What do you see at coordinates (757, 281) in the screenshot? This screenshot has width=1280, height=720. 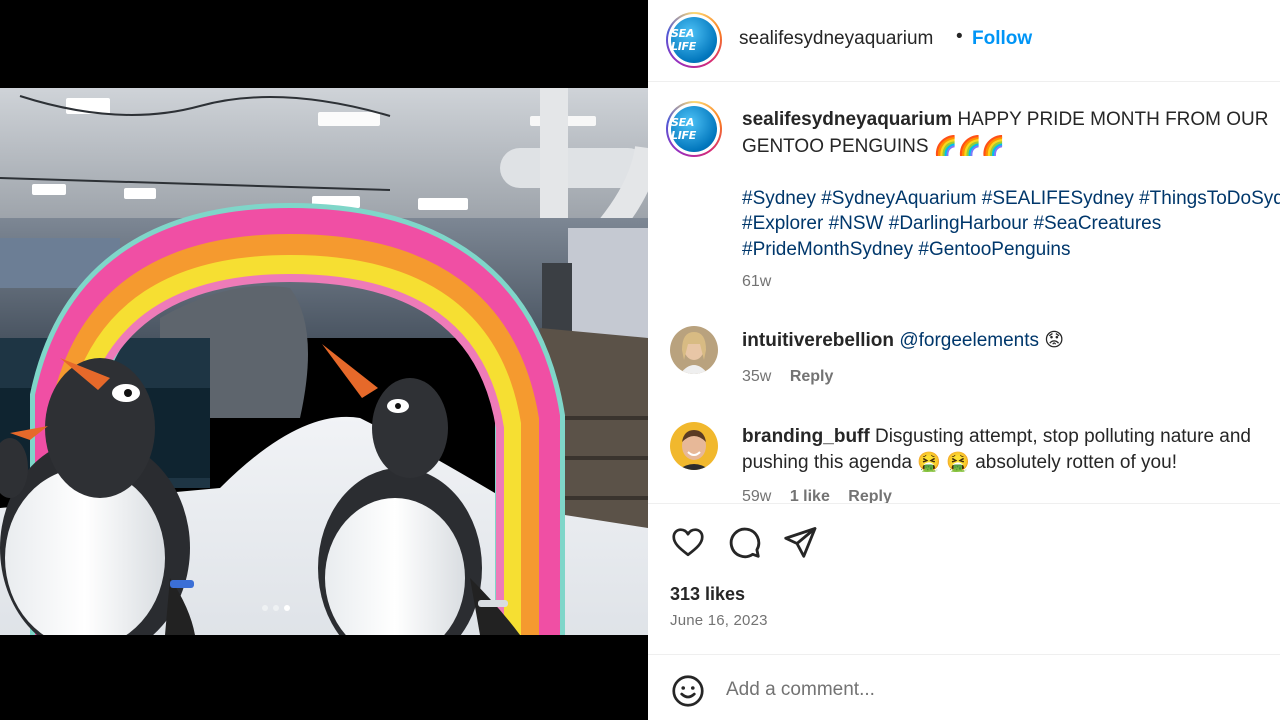 I see `caption-time: 61w` at bounding box center [757, 281].